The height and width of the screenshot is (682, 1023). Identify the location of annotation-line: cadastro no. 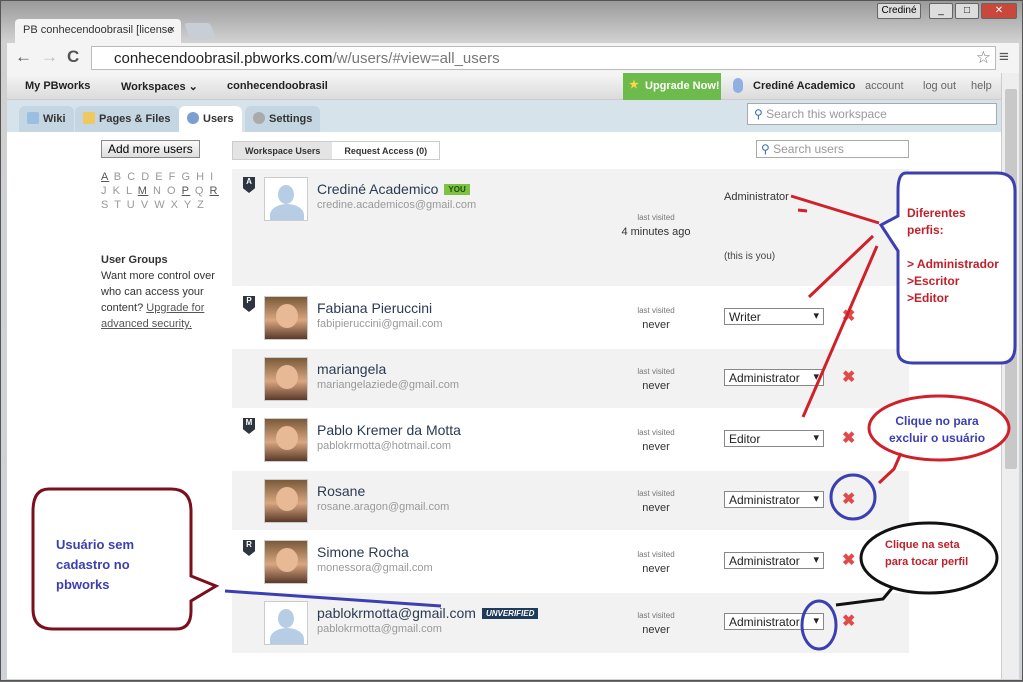
(93, 564).